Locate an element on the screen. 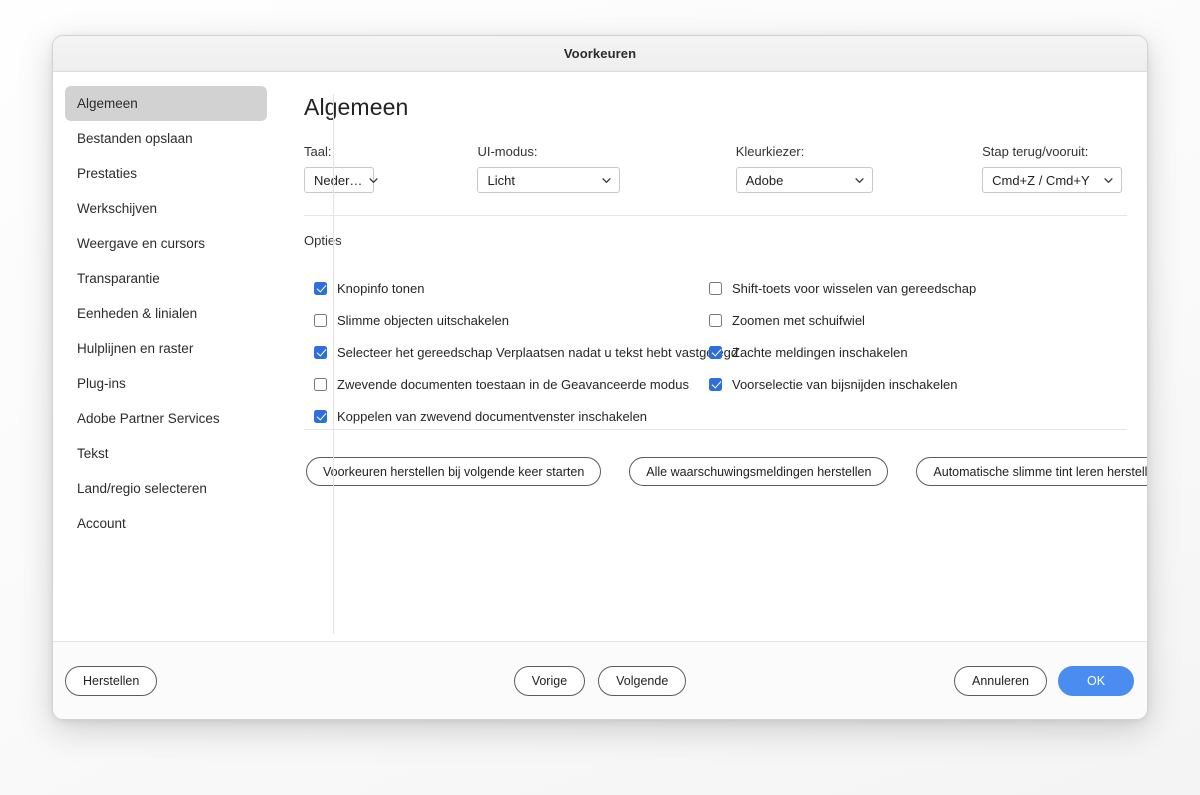 Image resolution: width=1200 pixels, height=795 pixels. sidebar-item-bestanden-opslaan: Bestanden opslaan is located at coordinates (166, 138).